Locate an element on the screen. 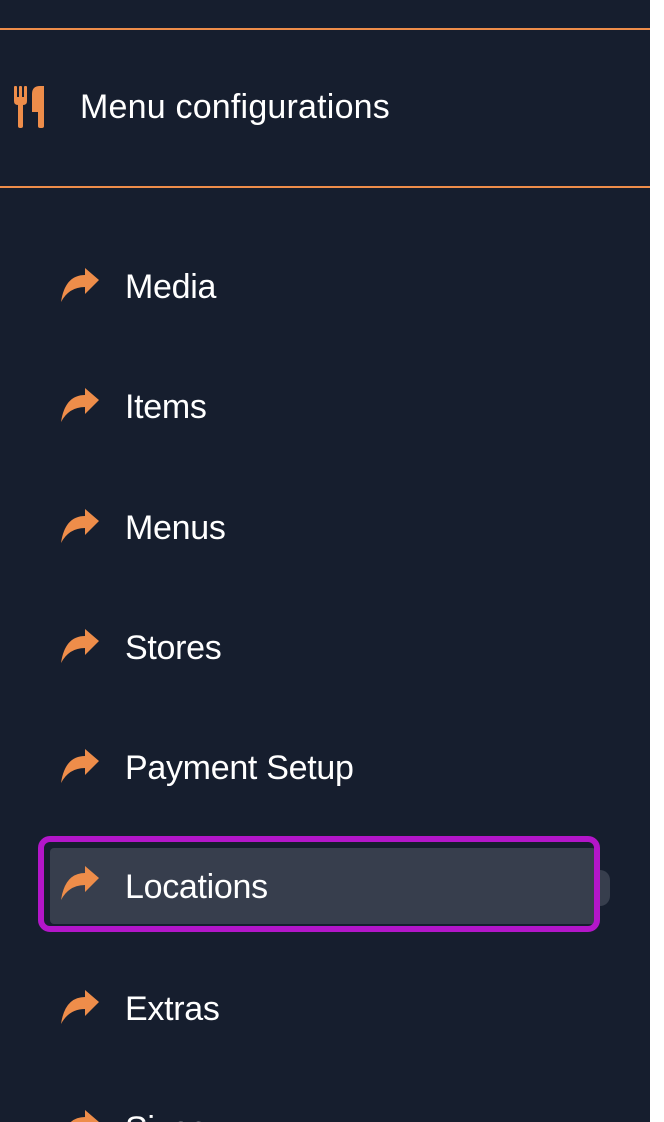 The image size is (664, 1122). sidebar-item-extras: Extras is located at coordinates (323, 1014).